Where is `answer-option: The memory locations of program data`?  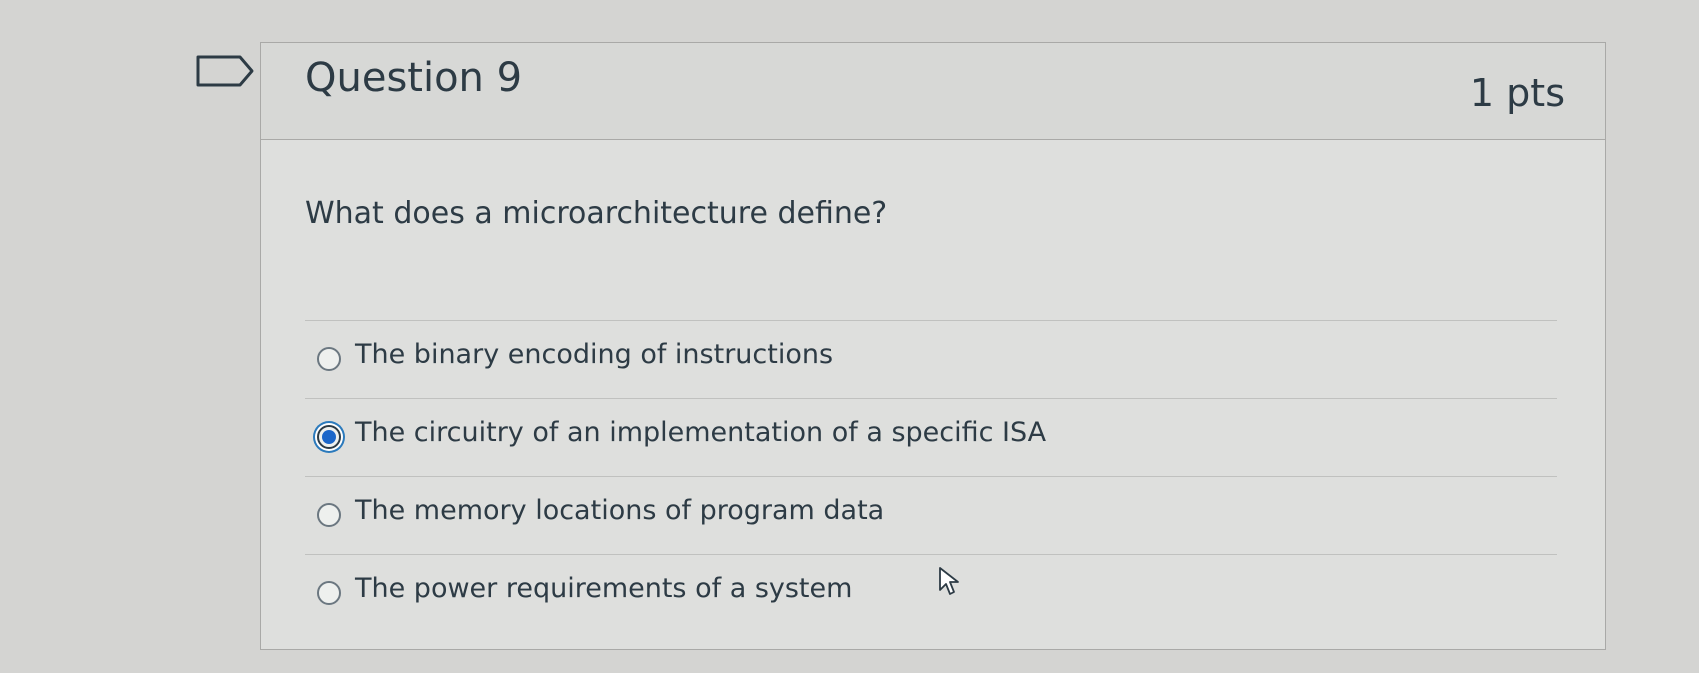
answer-option: The memory locations of program data is located at coordinates (931, 515).